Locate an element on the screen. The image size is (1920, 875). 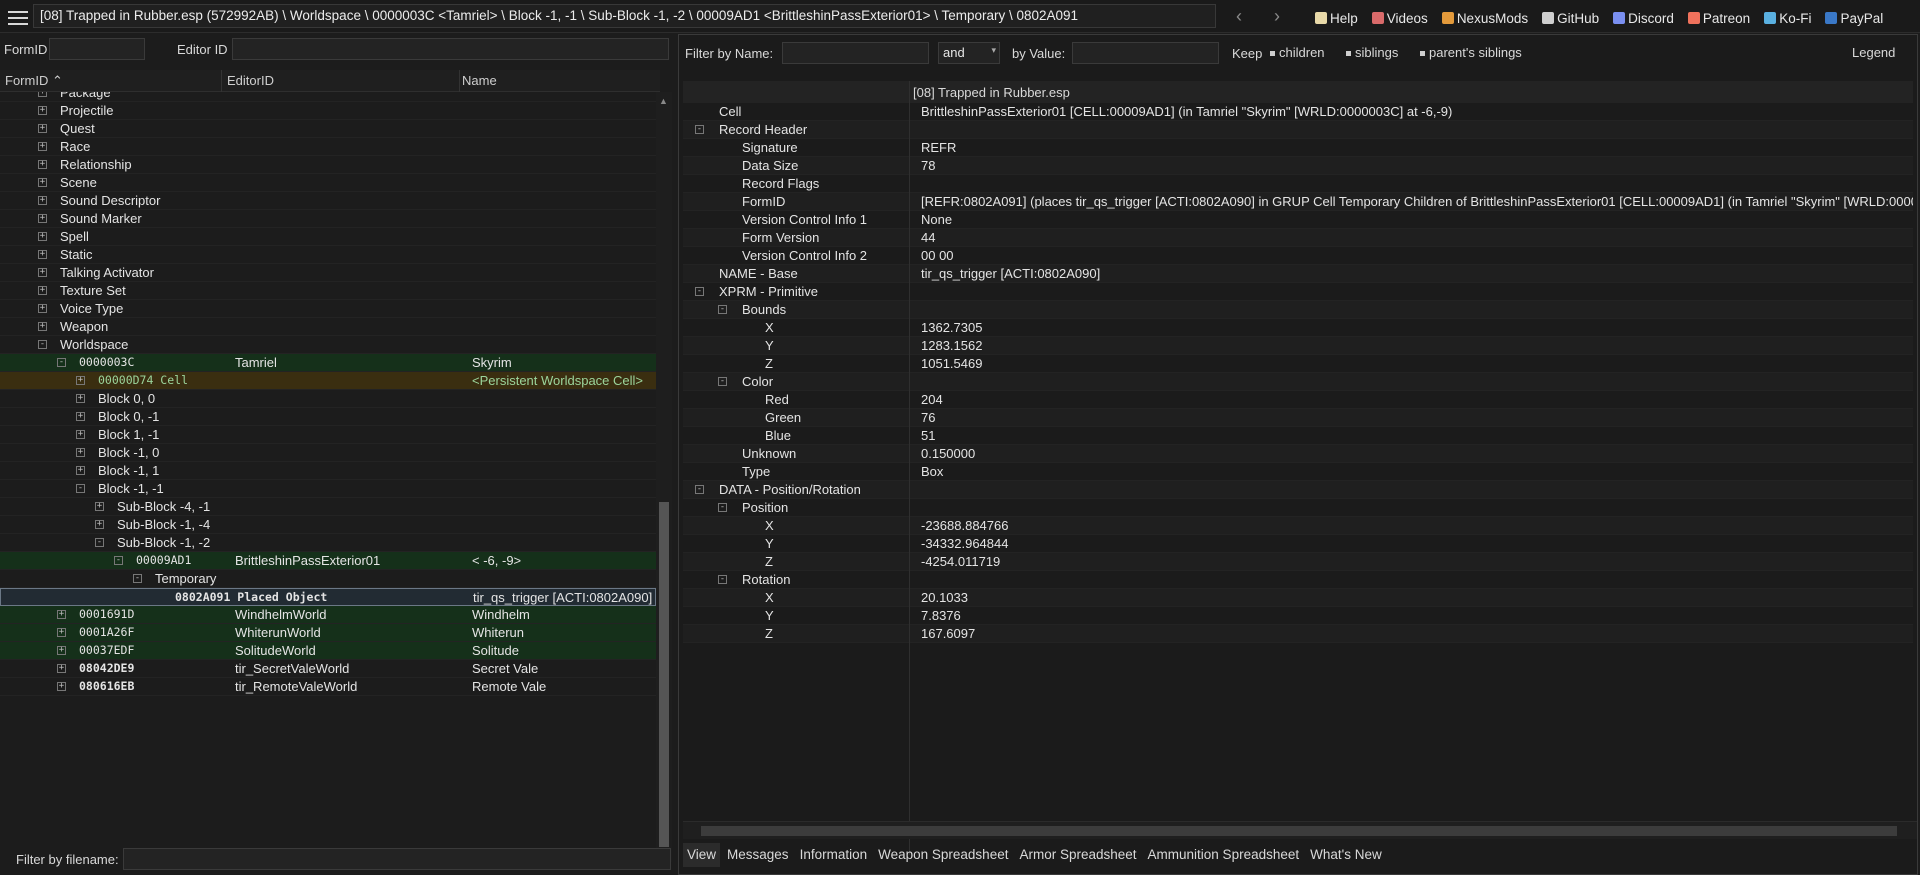
record-horizontal-scrollbar is located at coordinates (1300, 830).